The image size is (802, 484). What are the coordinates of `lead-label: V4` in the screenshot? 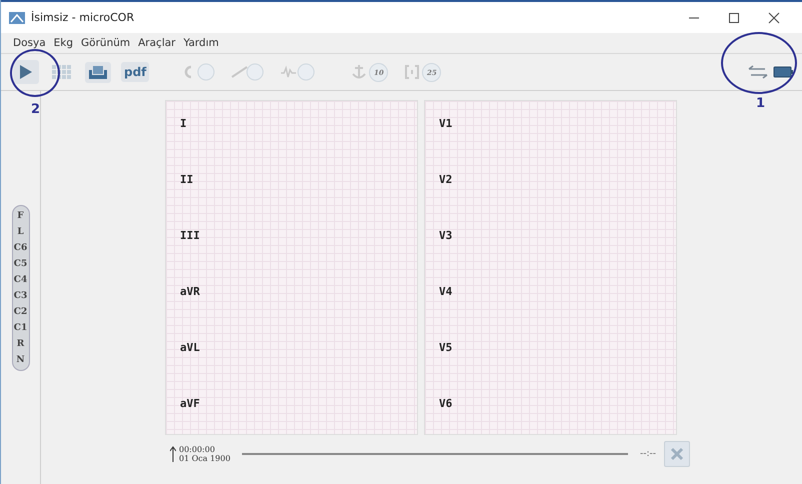 It's located at (446, 292).